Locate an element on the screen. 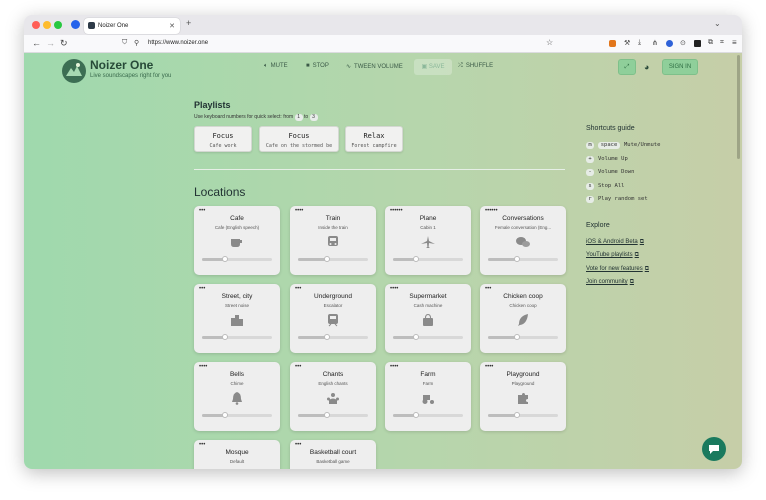 This screenshot has width=766, height=500. location-card: ••• Chicken coop Chicken coop is located at coordinates (523, 318).